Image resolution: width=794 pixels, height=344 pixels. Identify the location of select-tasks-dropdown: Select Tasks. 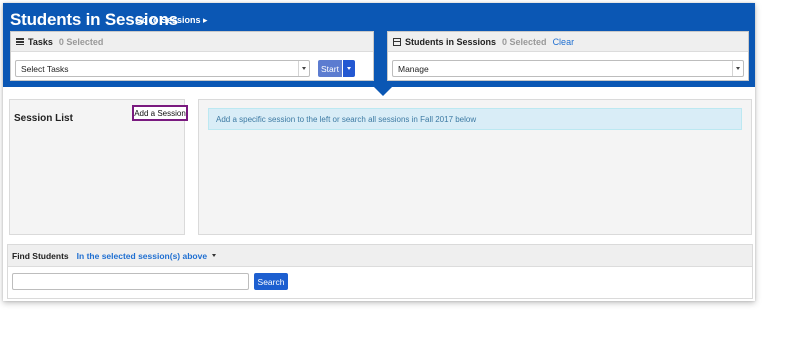
(162, 68).